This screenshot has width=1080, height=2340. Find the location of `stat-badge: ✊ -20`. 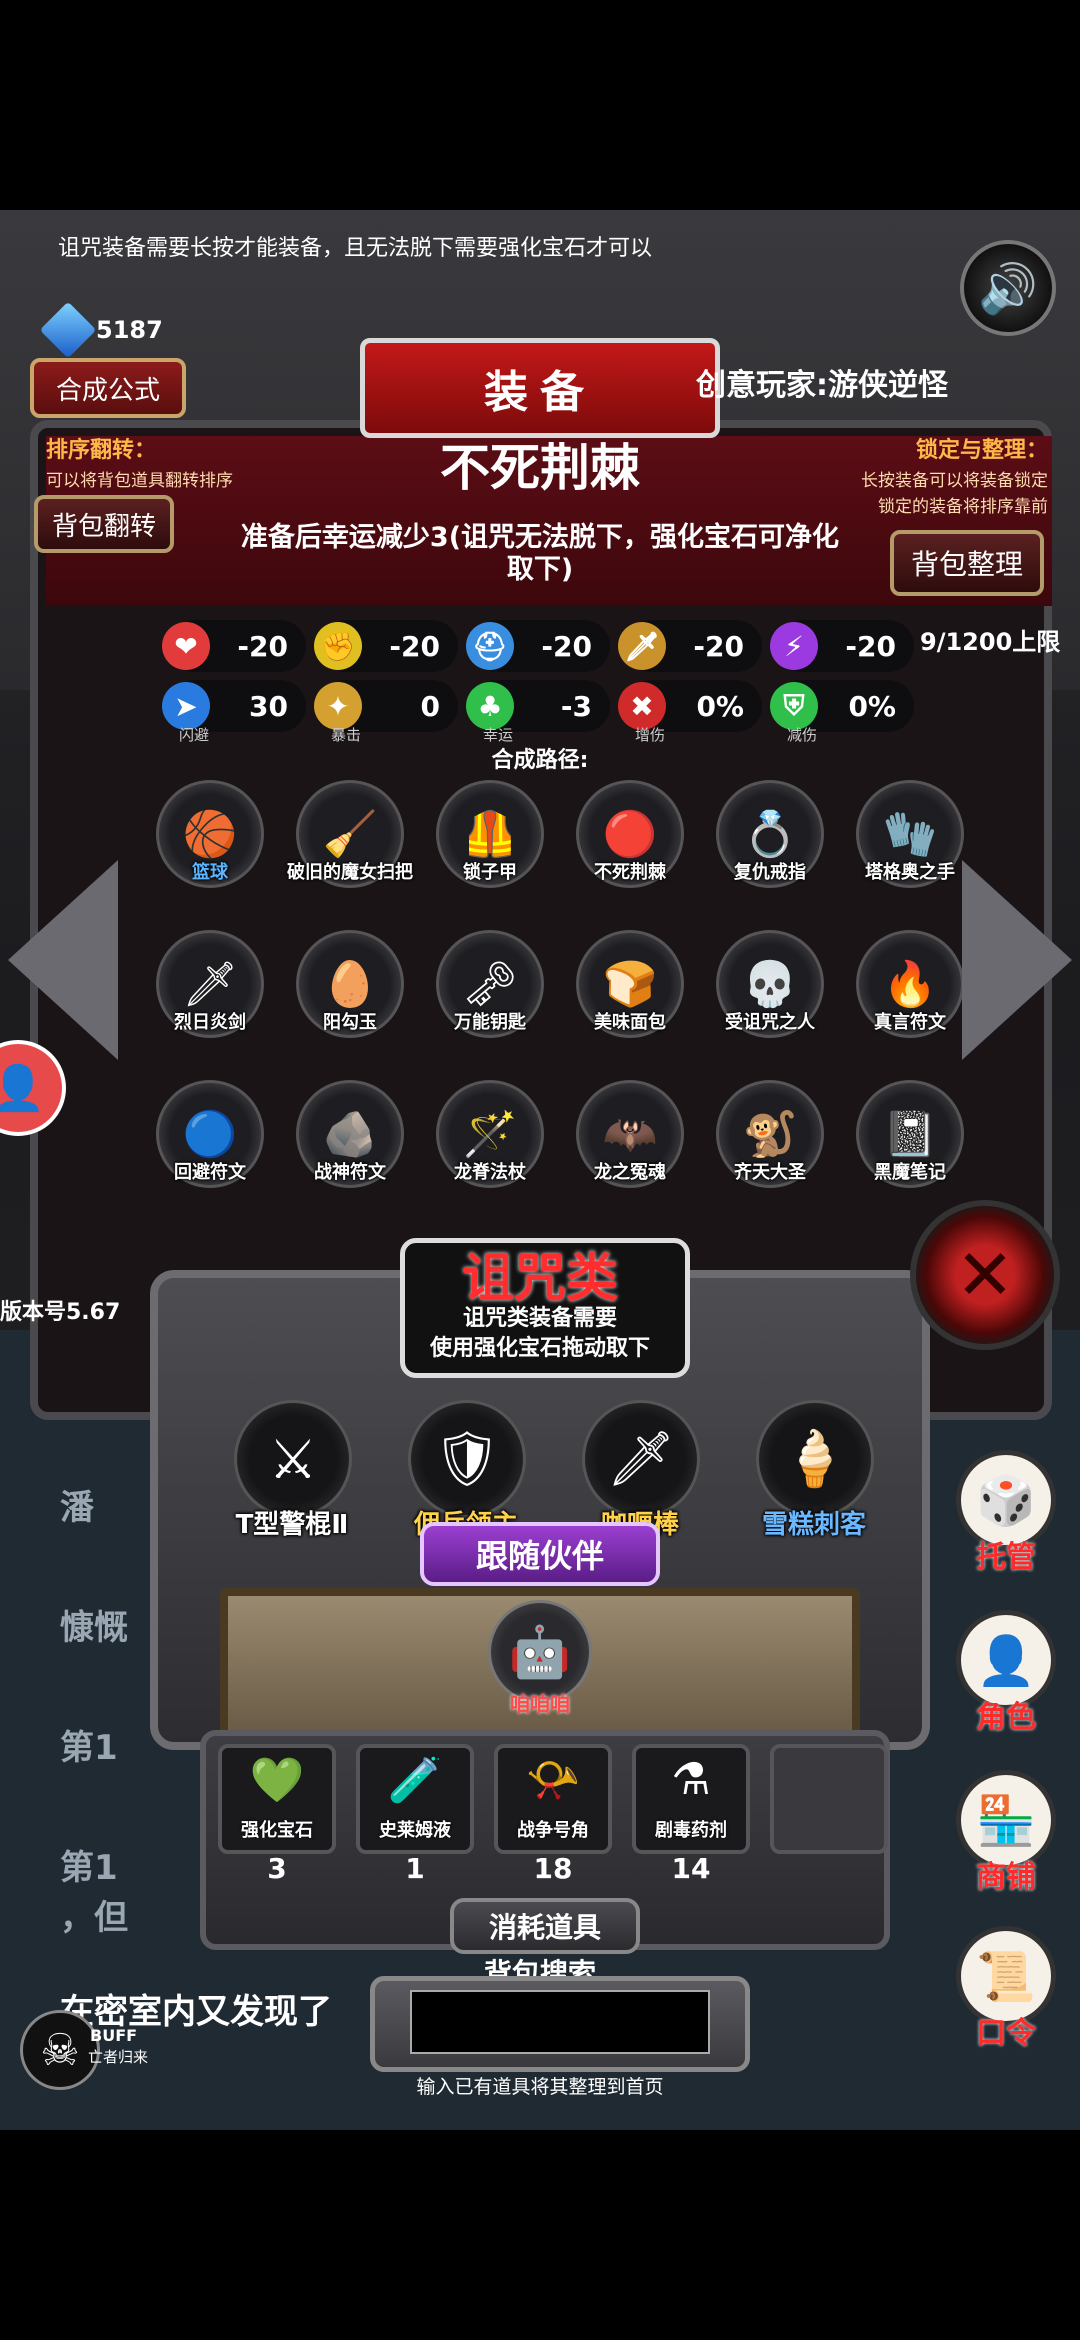

stat-badge: ✊ -20 is located at coordinates (386, 646).